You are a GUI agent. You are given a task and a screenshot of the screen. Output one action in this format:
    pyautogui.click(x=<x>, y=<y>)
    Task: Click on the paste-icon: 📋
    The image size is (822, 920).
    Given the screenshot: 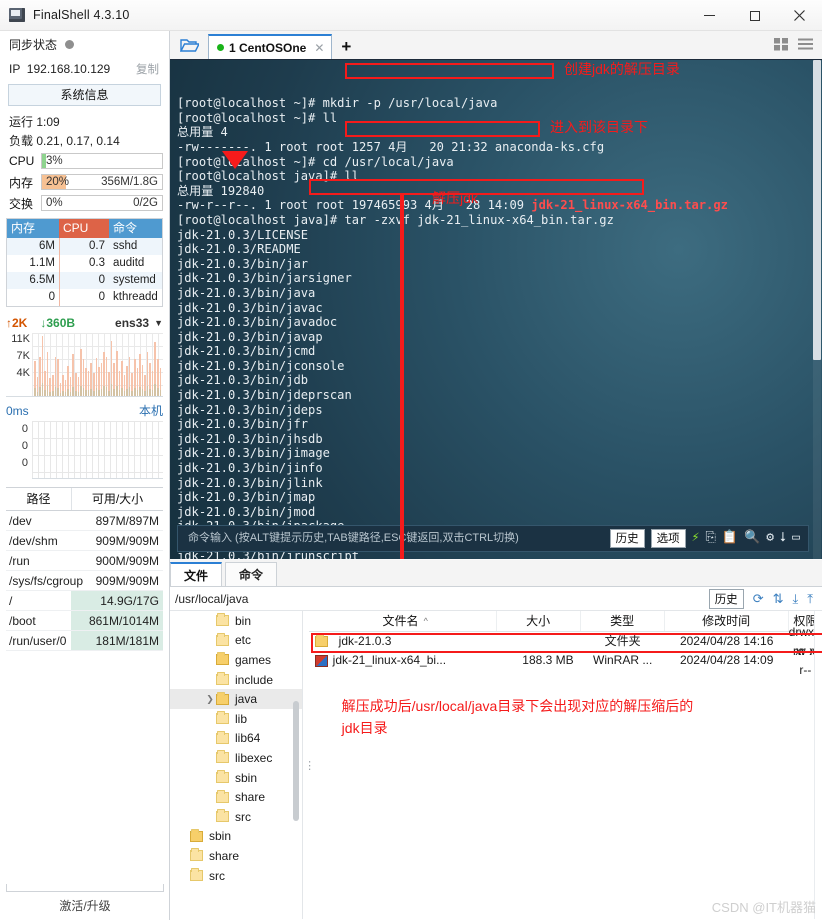 What is the action you would take?
    pyautogui.click(x=730, y=538)
    